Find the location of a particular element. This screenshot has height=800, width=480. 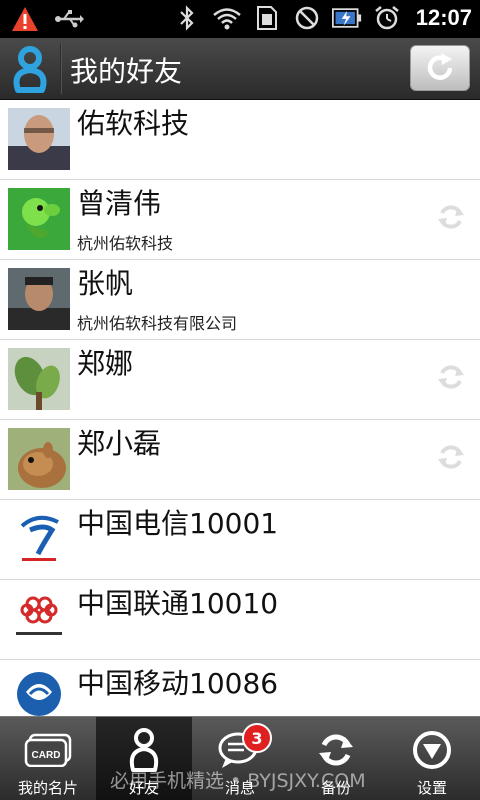

tab-friends: 好友 is located at coordinates (144, 758).